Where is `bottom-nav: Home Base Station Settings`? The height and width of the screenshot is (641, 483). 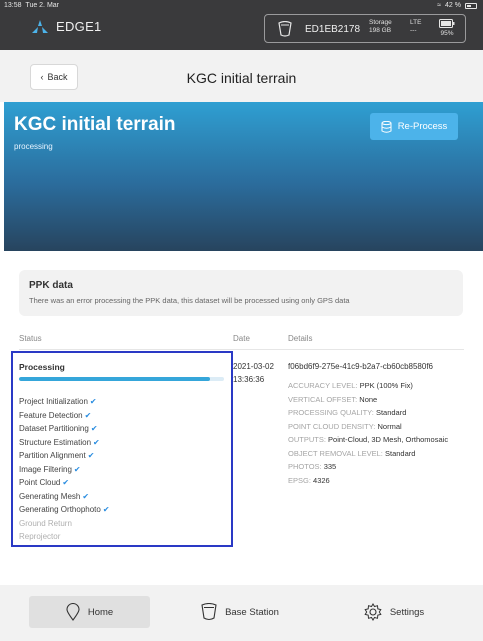
bottom-nav: Home Base Station Settings is located at coordinates (241, 613).